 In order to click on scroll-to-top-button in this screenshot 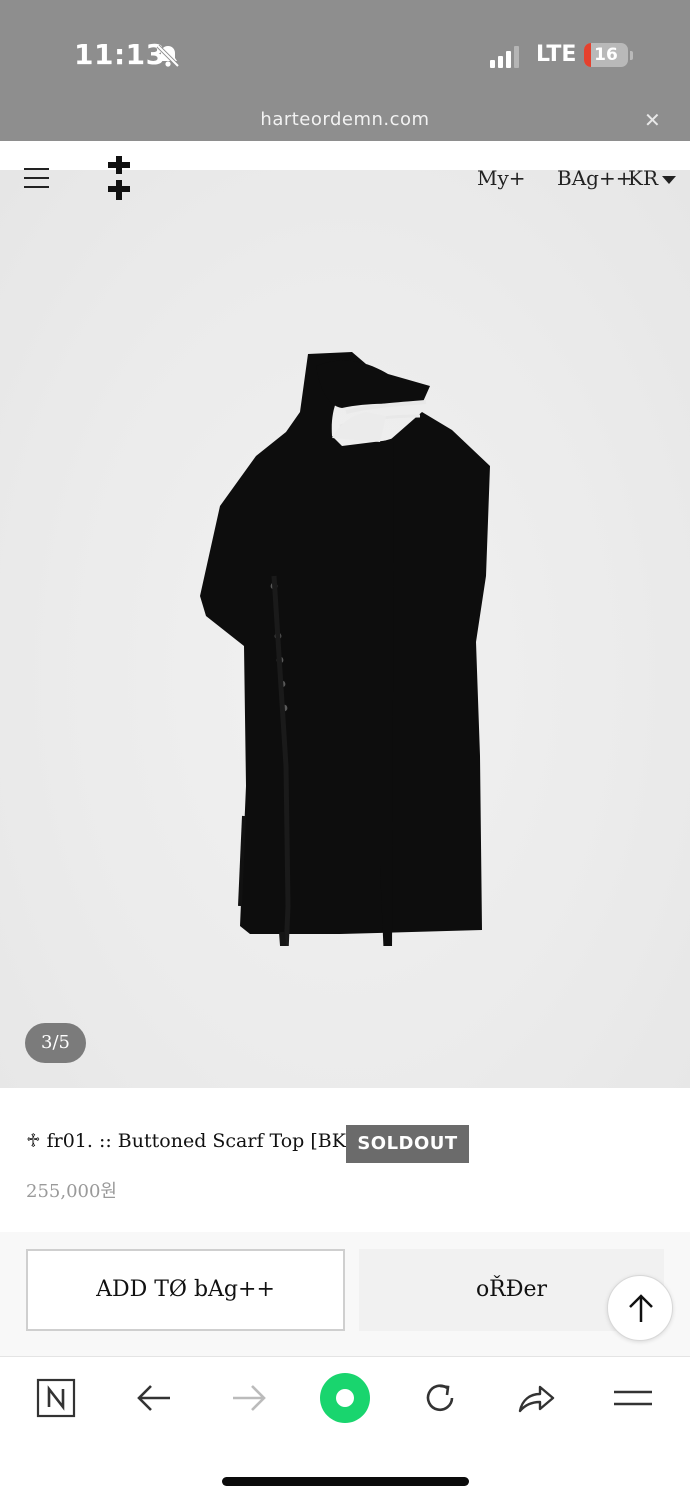, I will do `click(640, 1308)`.